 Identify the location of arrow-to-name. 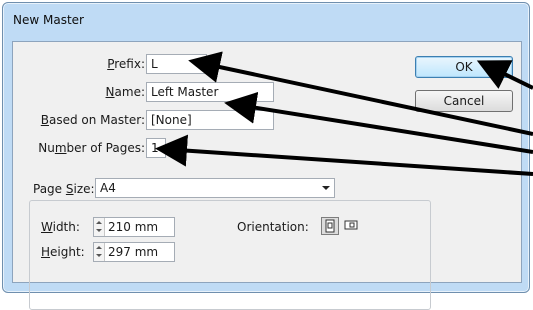
(378, 122).